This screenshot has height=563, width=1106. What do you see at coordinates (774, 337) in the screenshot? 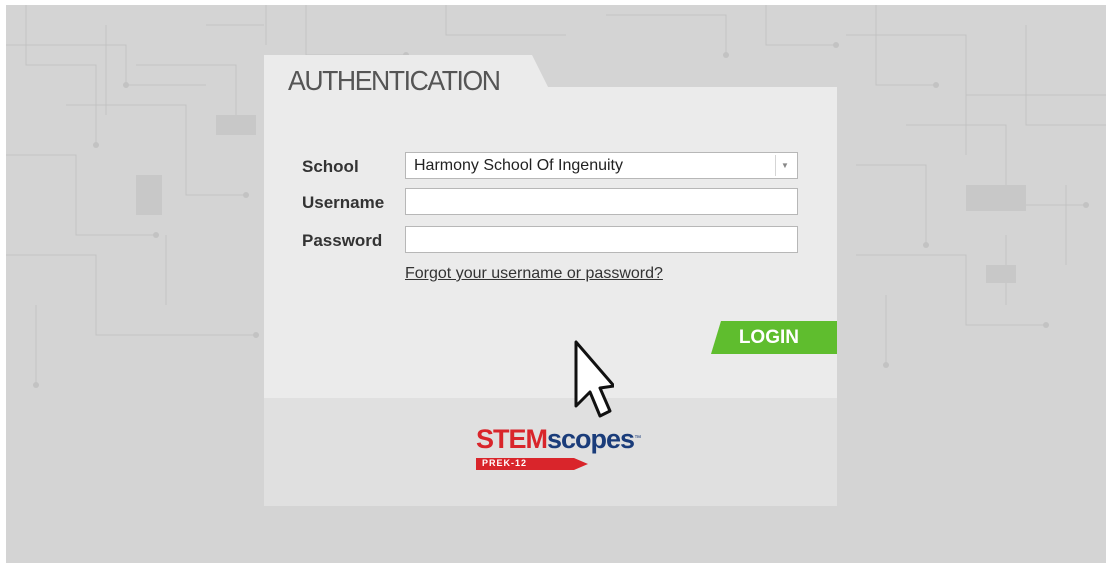
I see `login-button: LOGIN` at bounding box center [774, 337].